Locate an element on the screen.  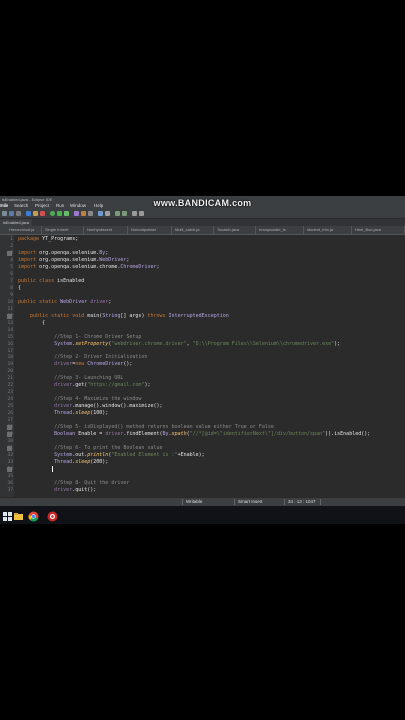
code-line: 14 is located at coordinates (202, 330).